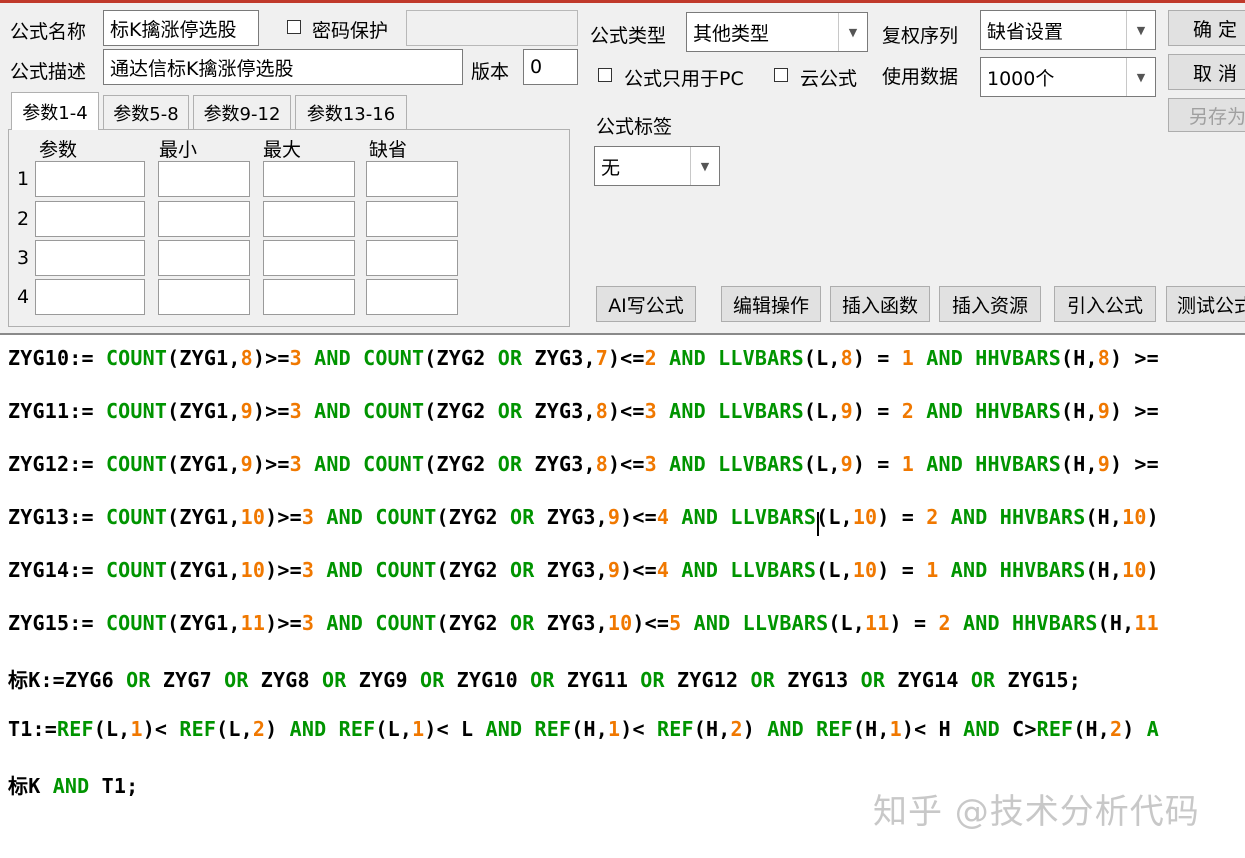 The height and width of the screenshot is (858, 1245). Describe the element at coordinates (455, 729) in the screenshot. I see `code-text: )< L` at that location.